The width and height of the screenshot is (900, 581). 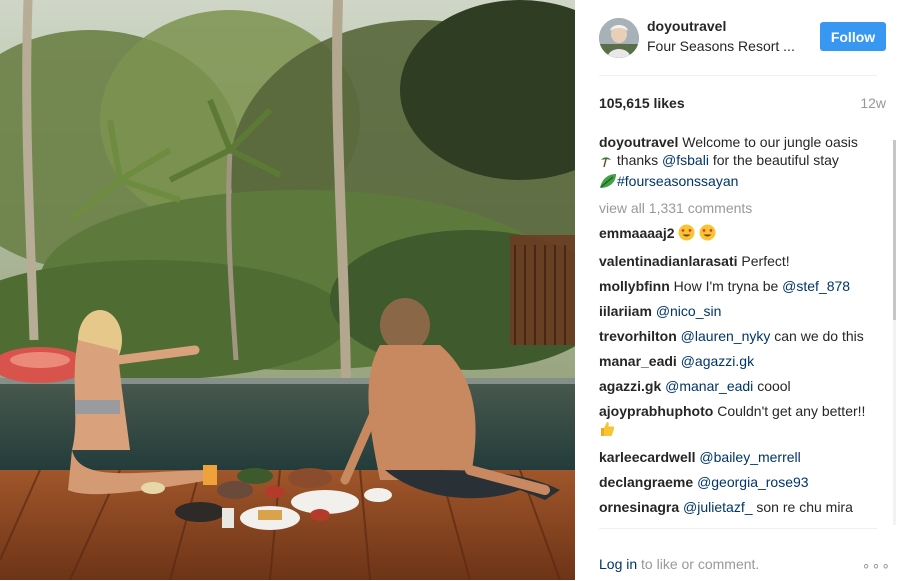 What do you see at coordinates (639, 507) in the screenshot?
I see `comment-username: ornesinagra` at bounding box center [639, 507].